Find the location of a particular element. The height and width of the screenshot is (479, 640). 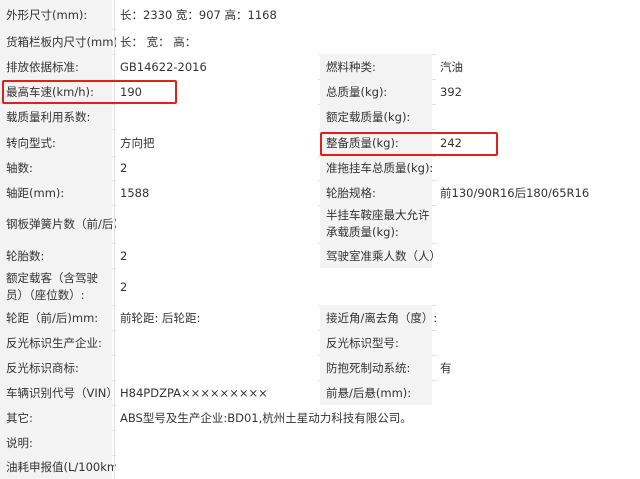

label-rated-load: 额定载质量(kg): is located at coordinates (376, 116).